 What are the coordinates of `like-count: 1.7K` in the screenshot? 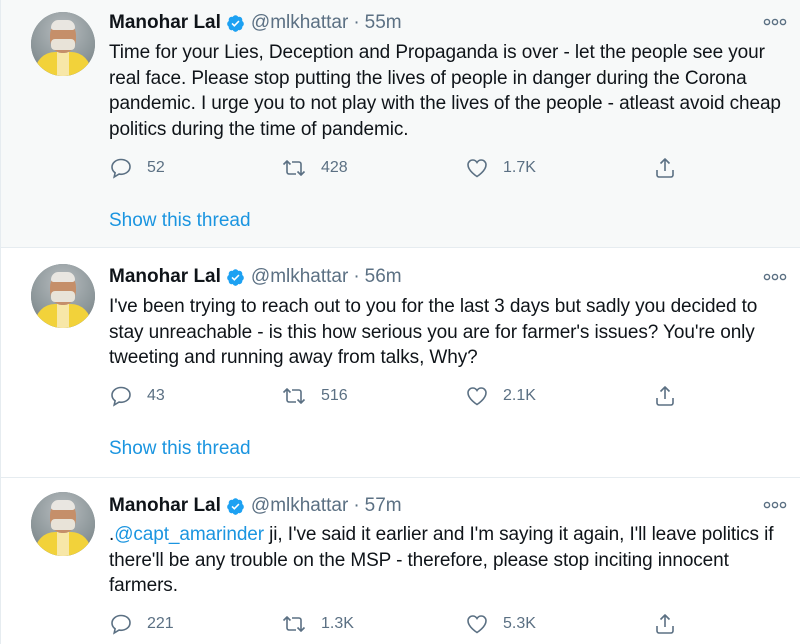 It's located at (519, 167).